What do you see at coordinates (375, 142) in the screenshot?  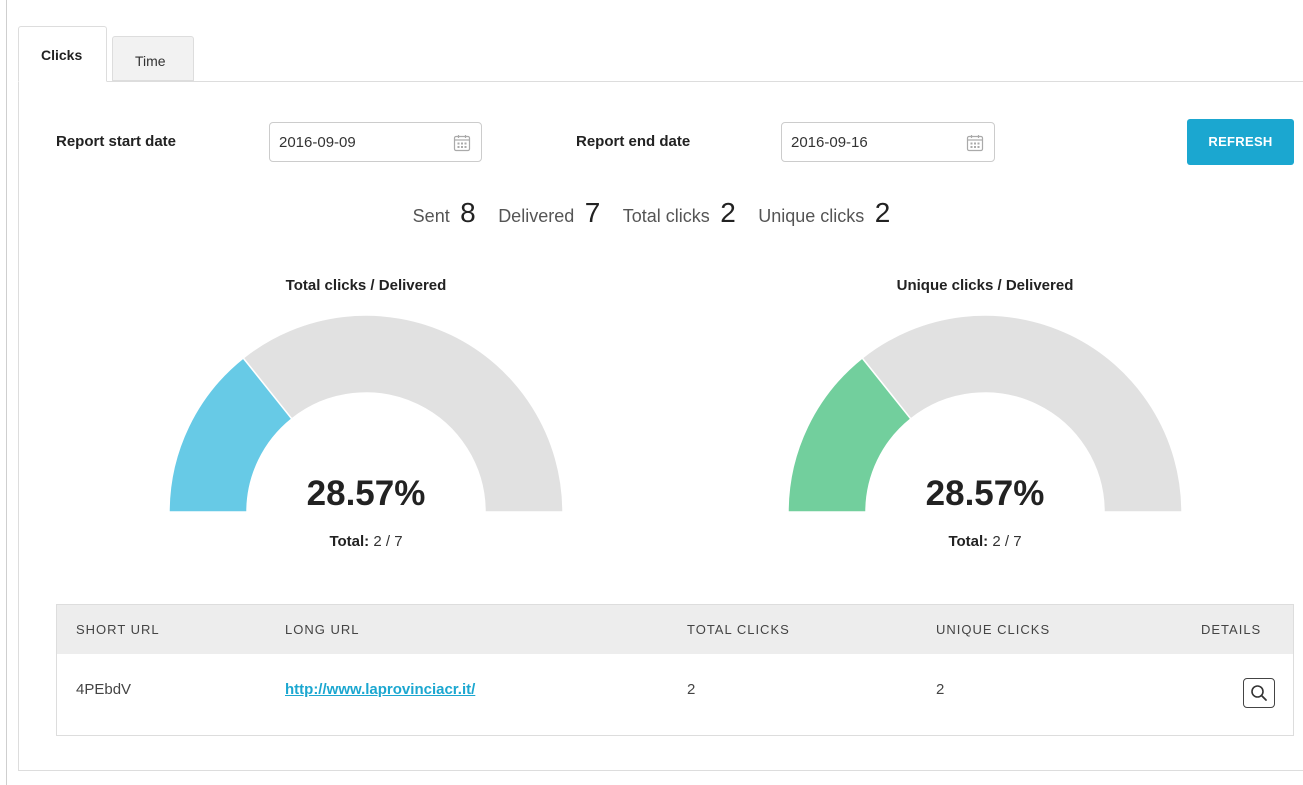 I see `start-date-input: 2016-09-09` at bounding box center [375, 142].